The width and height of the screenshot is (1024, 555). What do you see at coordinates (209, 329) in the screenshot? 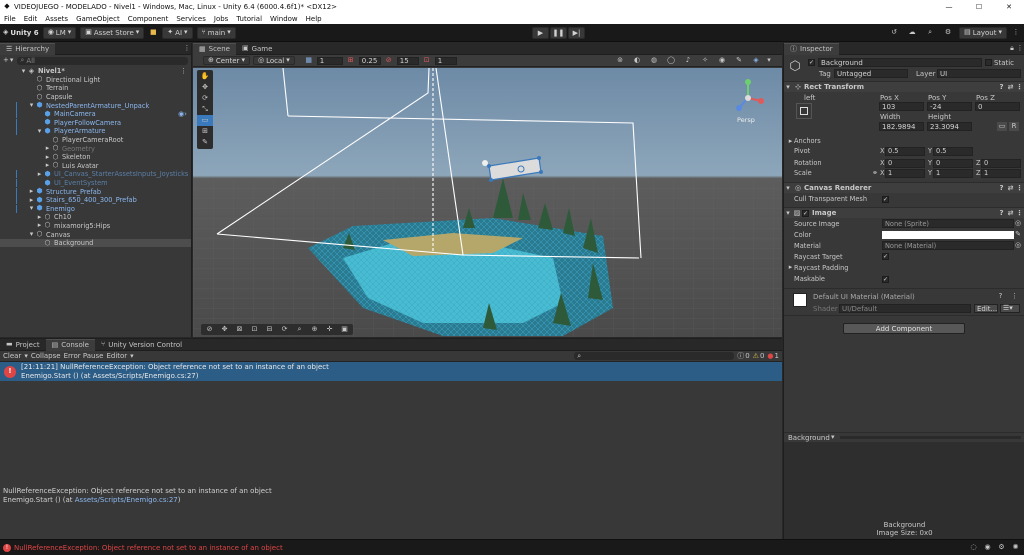
I see `orient-icon: ⊘` at bounding box center [209, 329].